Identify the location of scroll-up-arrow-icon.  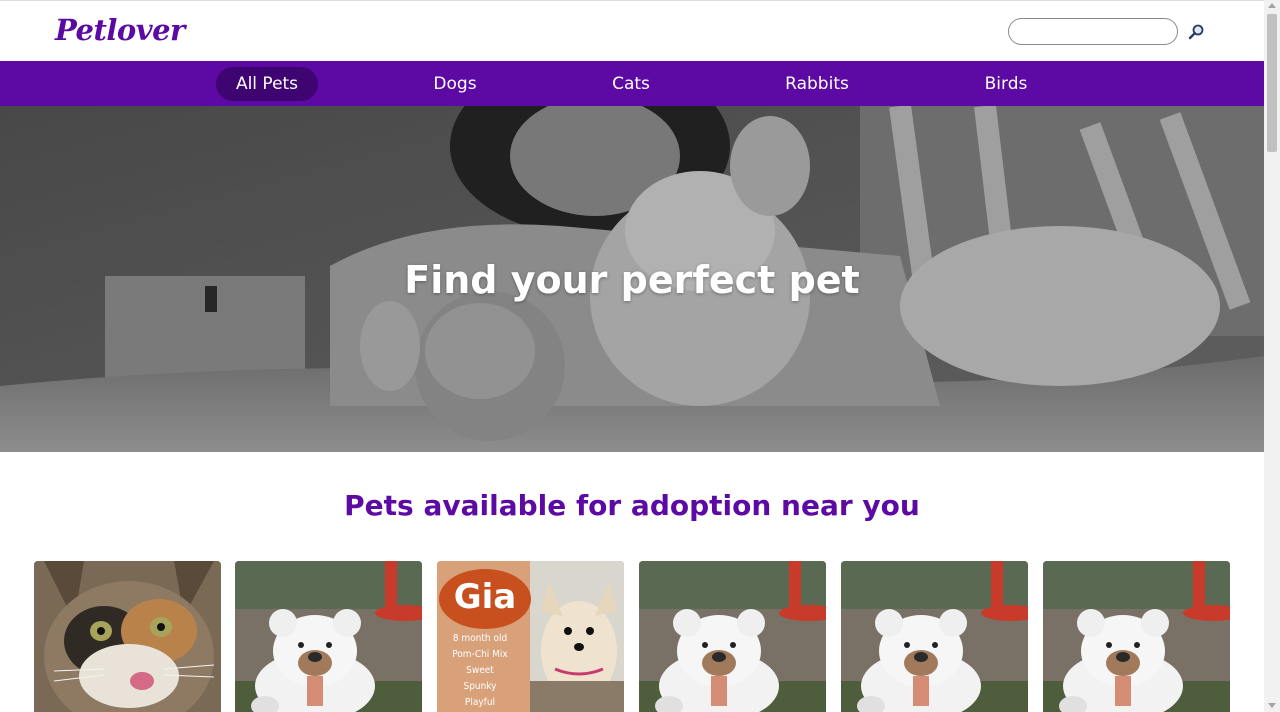
(1272, 5).